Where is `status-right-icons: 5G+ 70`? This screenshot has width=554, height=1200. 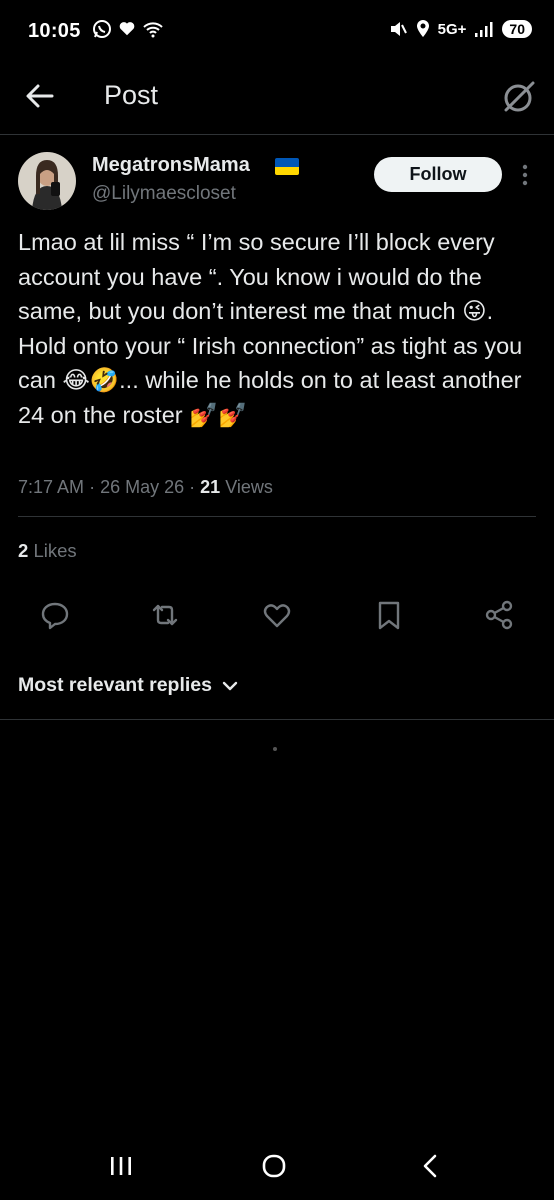 status-right-icons: 5G+ 70 is located at coordinates (460, 29).